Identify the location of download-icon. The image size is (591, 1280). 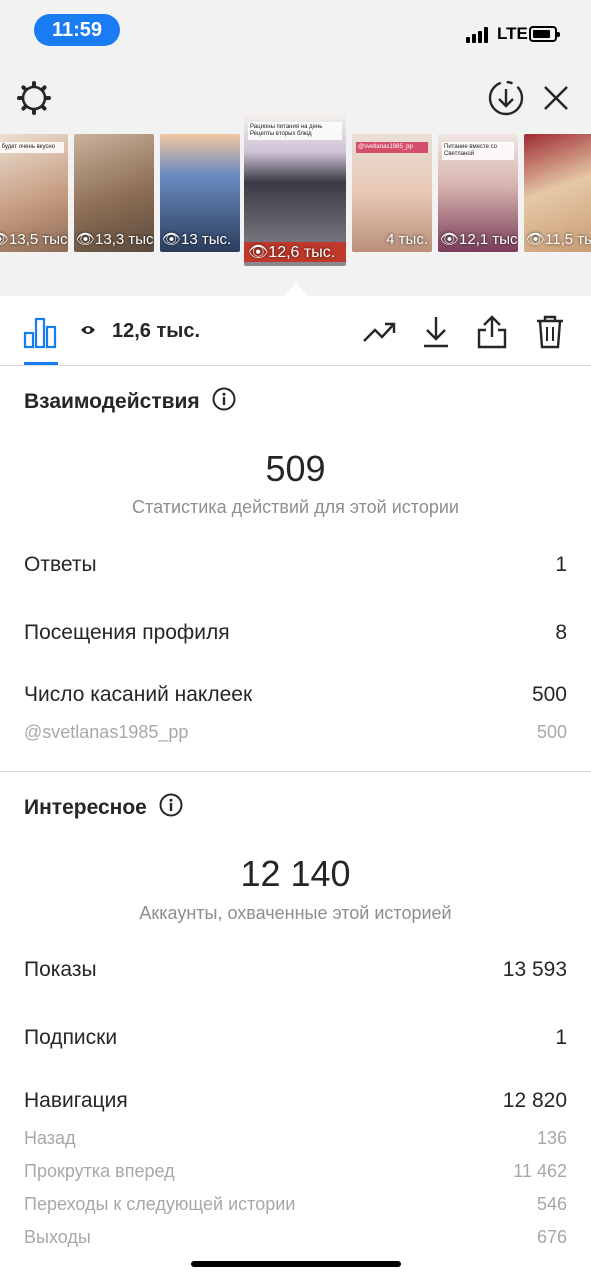
(436, 332).